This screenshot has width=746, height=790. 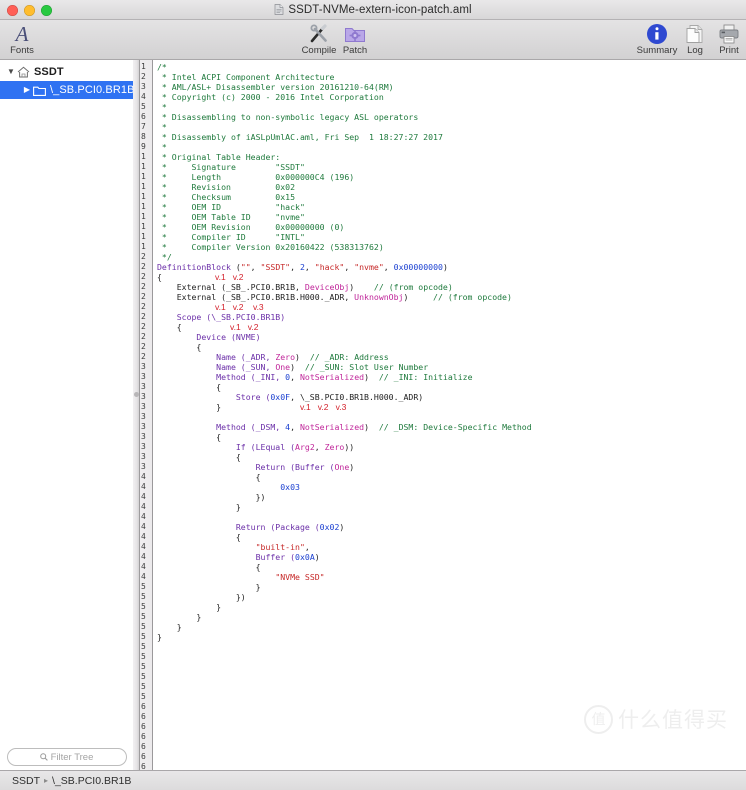 What do you see at coordinates (723, 39) in the screenshot?
I see `print-button: Print` at bounding box center [723, 39].